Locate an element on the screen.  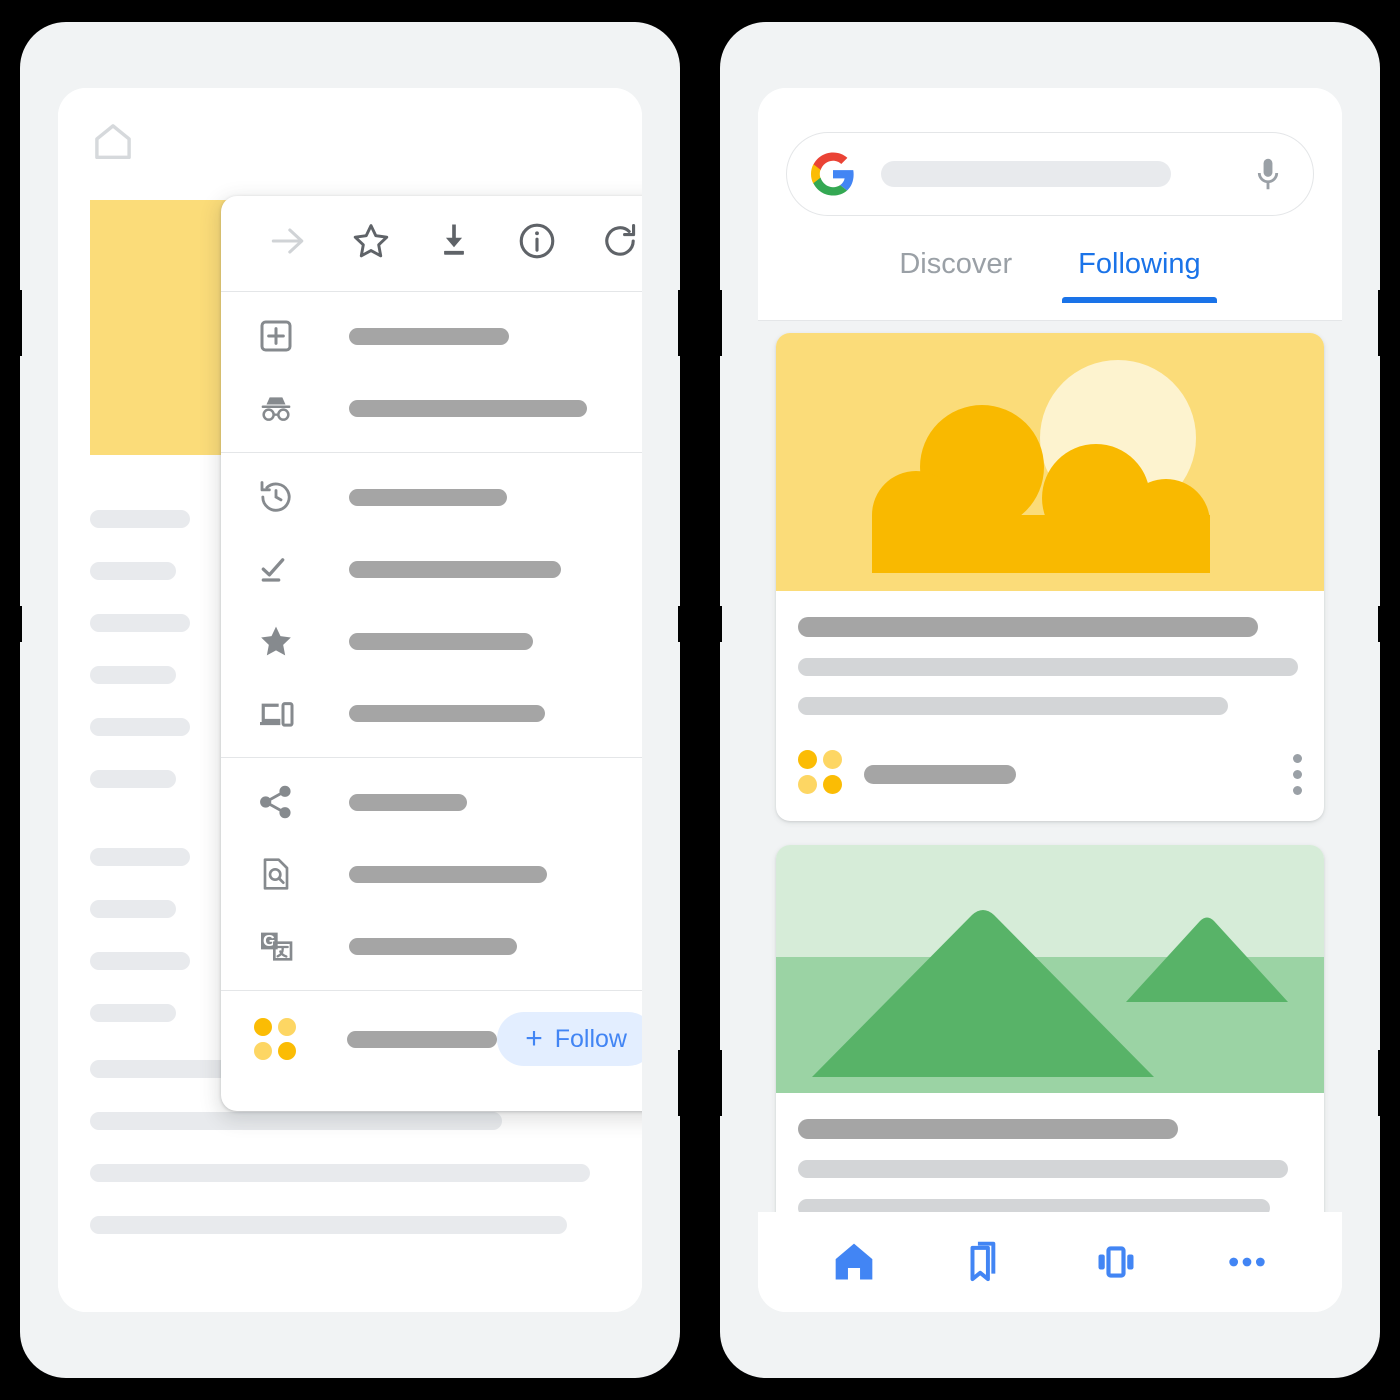
menu-item-share is located at coordinates (431, 802).